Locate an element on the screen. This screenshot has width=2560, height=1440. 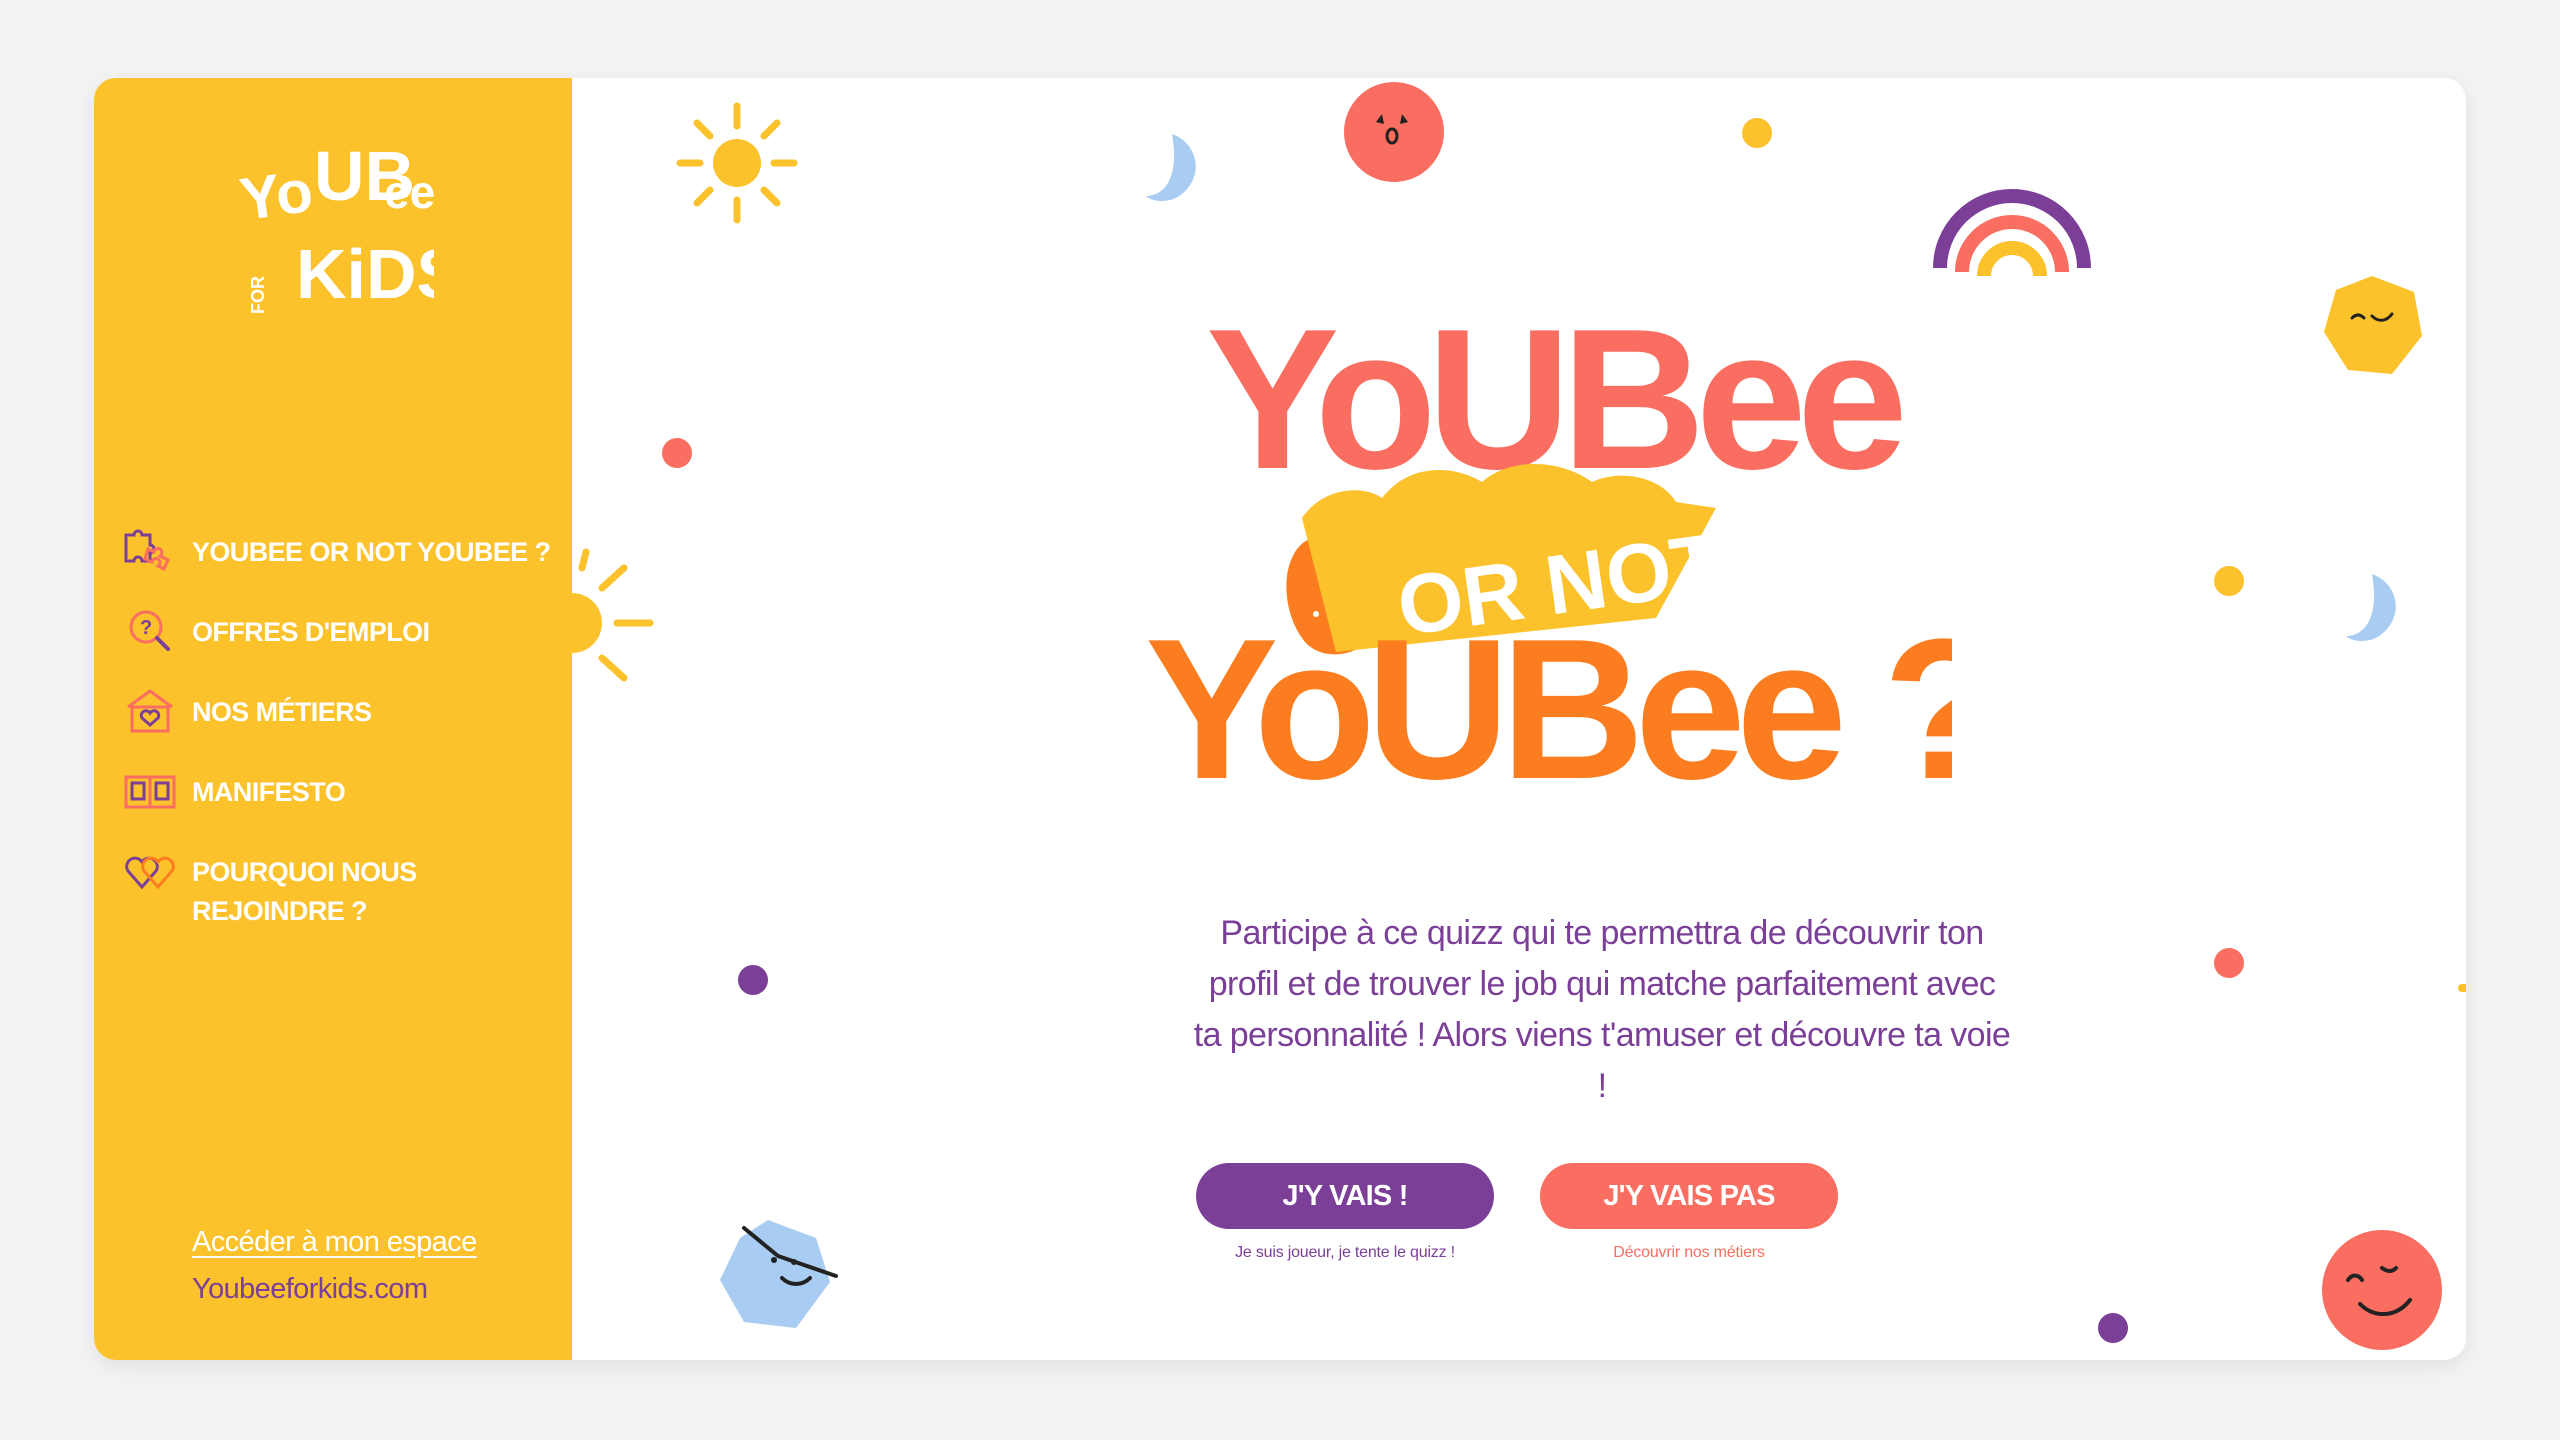
hero-title: YoUBee OR NOT YoUBee ? is located at coordinates (1548, 554).